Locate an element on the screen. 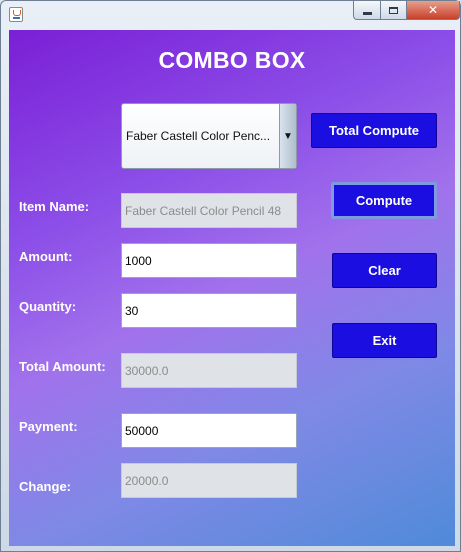 Image resolution: width=461 pixels, height=552 pixels. amount-label: Amount: is located at coordinates (46, 256).